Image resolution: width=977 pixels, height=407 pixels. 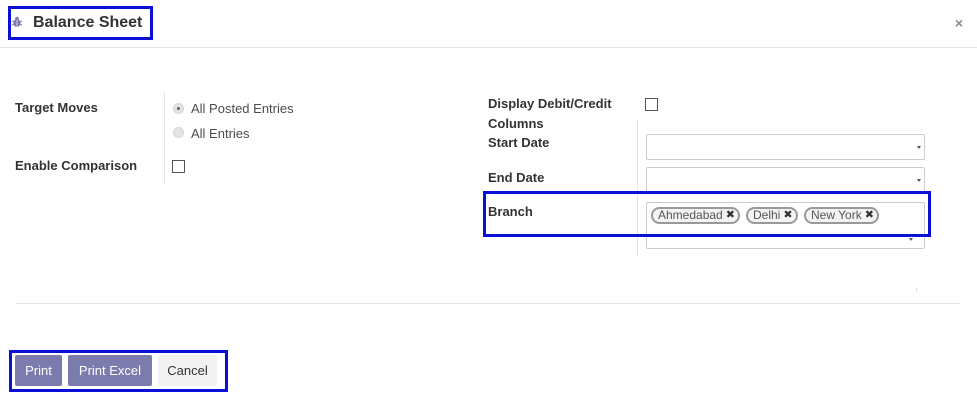 I want to click on footer-divider, so click(x=488, y=303).